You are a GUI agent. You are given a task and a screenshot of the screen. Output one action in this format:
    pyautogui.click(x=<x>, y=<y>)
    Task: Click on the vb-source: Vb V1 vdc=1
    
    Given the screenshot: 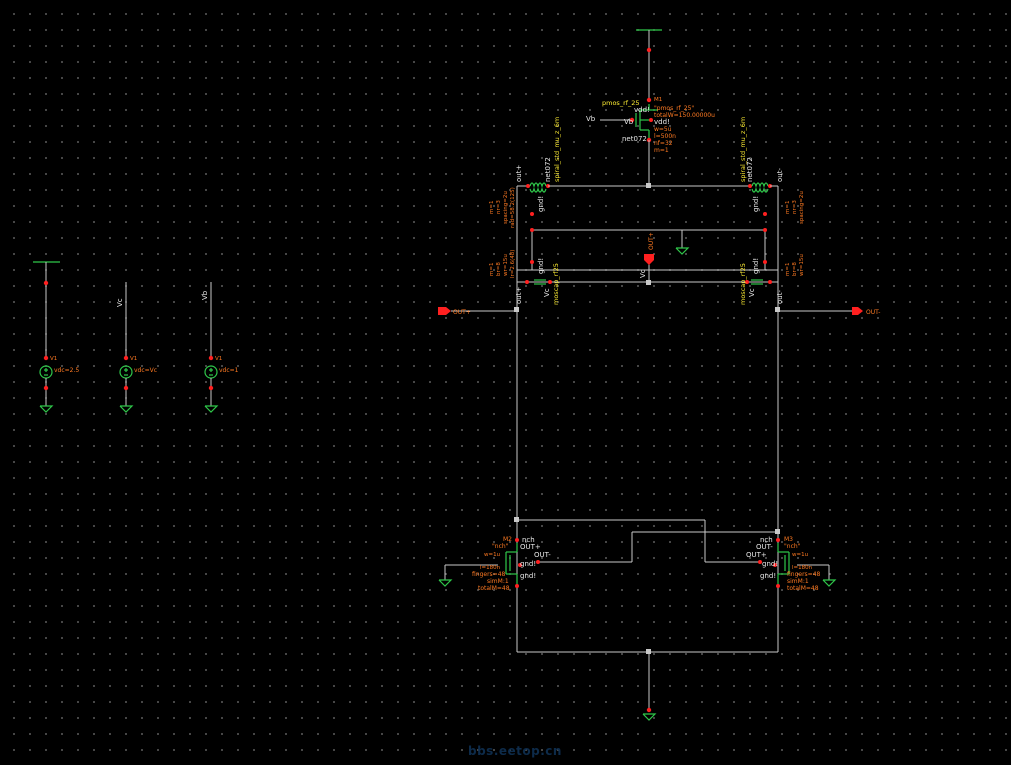 What is the action you would take?
    pyautogui.click(x=220, y=347)
    